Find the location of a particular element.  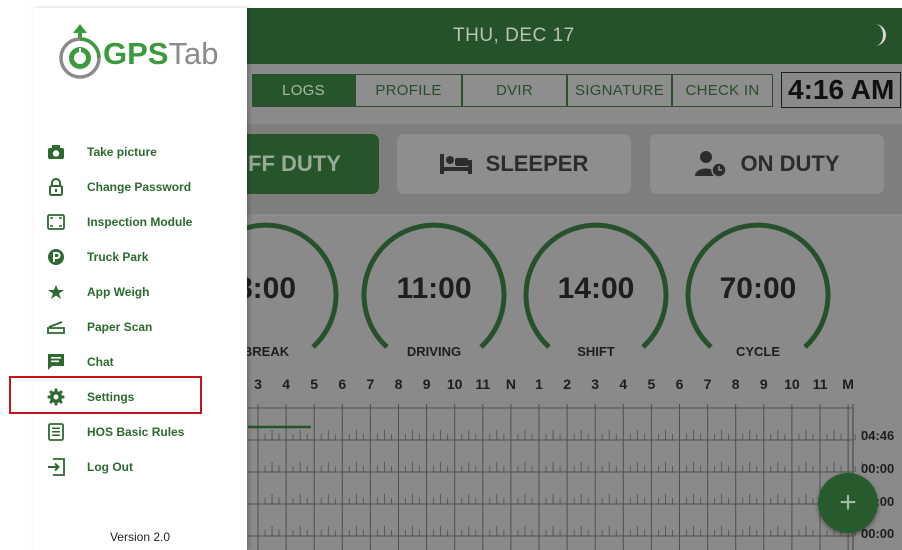

hour-label: N is located at coordinates (510, 384).